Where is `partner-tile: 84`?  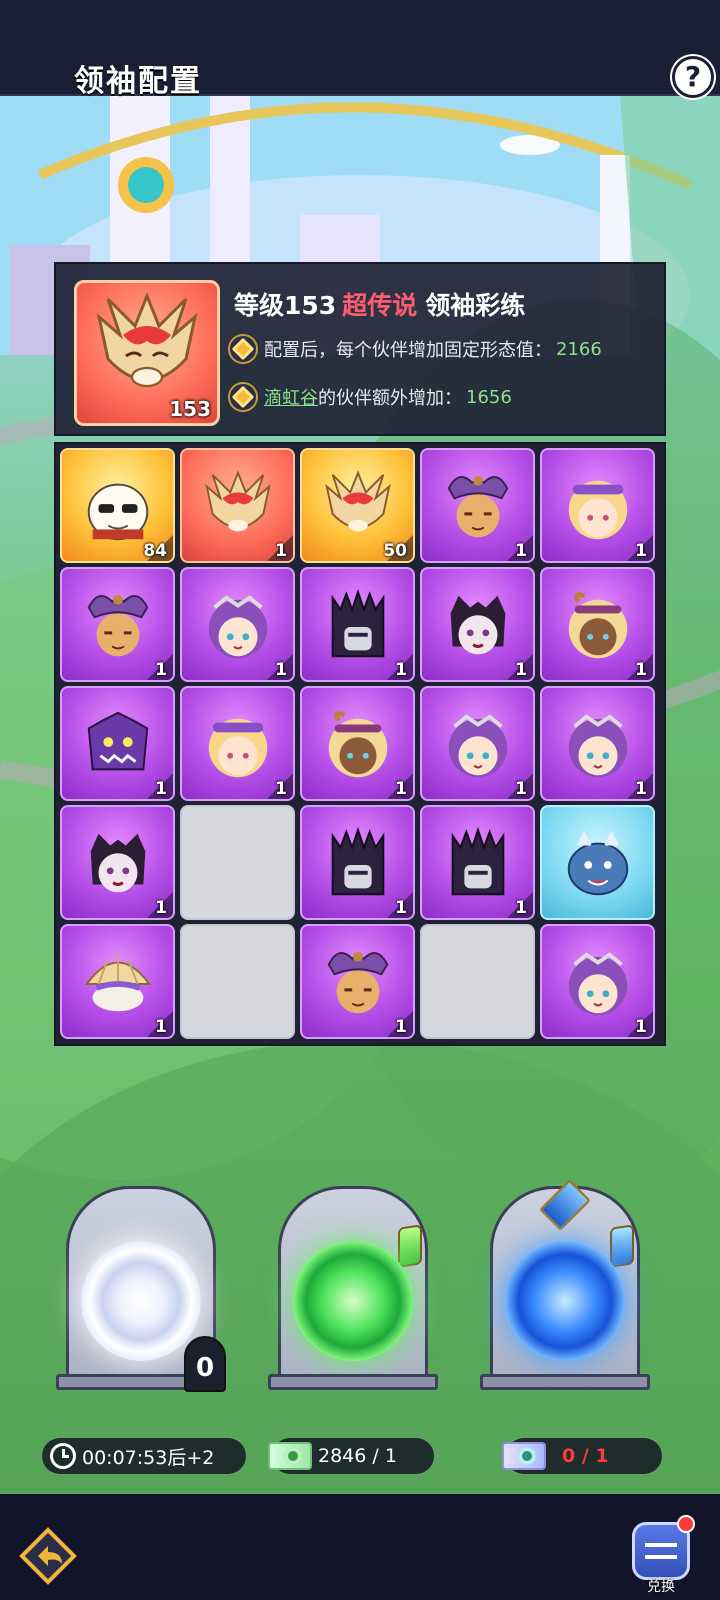 partner-tile: 84 is located at coordinates (117, 505).